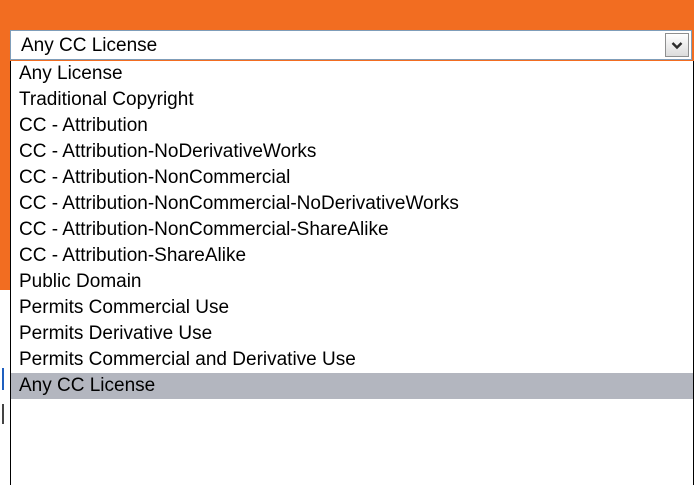 The image size is (694, 485). What do you see at coordinates (352, 100) in the screenshot?
I see `license-option: Traditional Copyright` at bounding box center [352, 100].